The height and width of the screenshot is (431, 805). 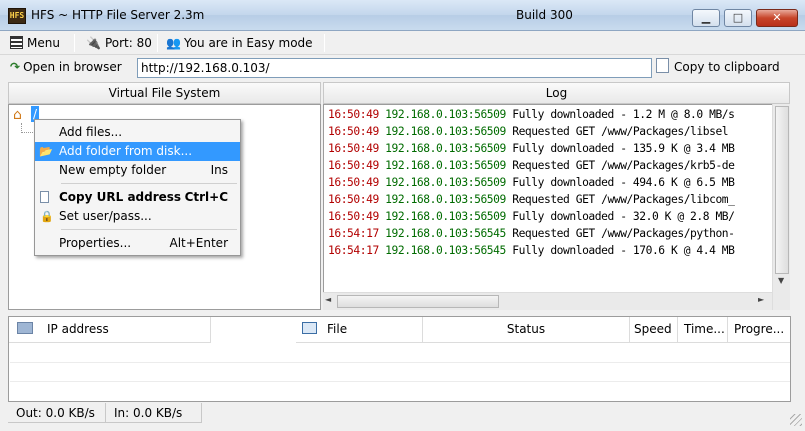 I want to click on column-header-ip: IP address, so click(x=110, y=330).